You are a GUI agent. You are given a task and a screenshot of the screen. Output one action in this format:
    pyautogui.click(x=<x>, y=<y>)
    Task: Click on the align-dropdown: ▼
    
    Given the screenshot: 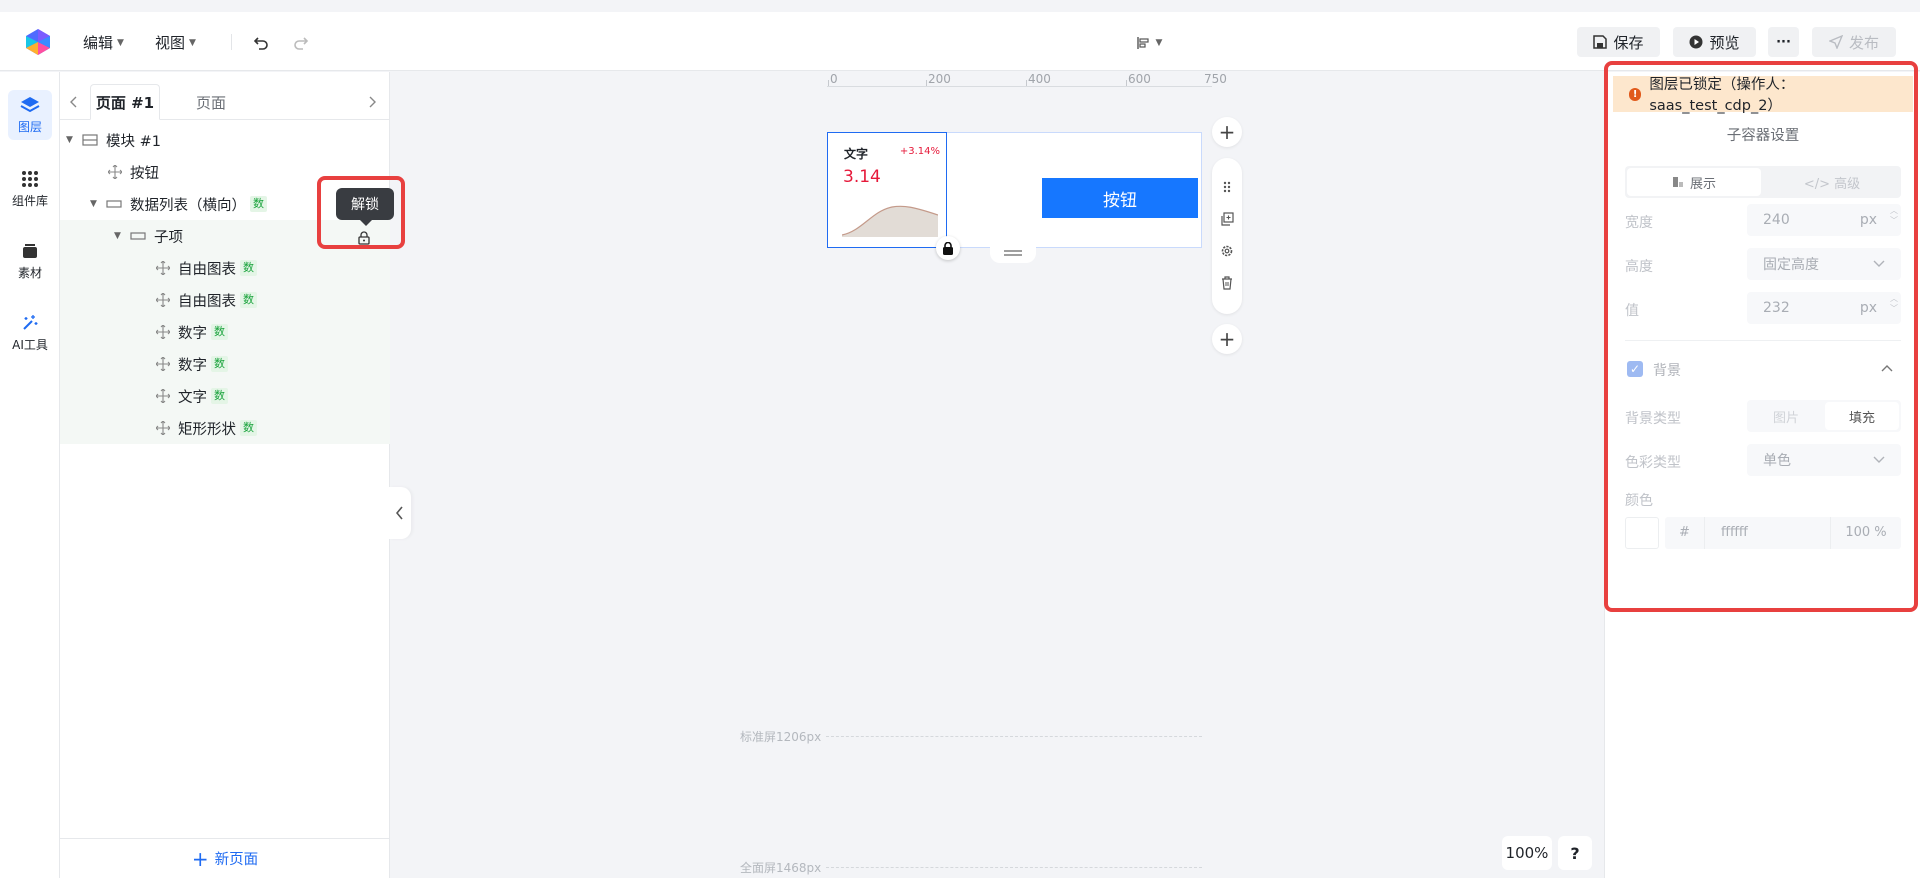 What is the action you would take?
    pyautogui.click(x=1149, y=43)
    